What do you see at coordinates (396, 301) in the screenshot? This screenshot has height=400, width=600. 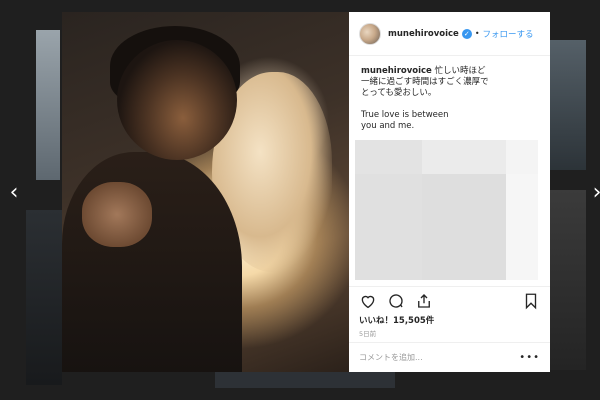 I see `comment-icon` at bounding box center [396, 301].